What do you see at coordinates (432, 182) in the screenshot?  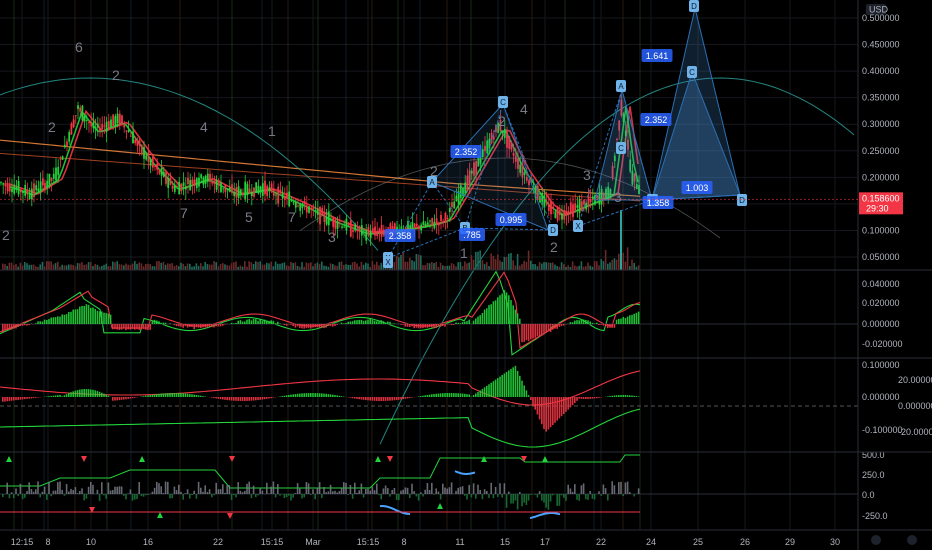 I see `pattern-point-label: A` at bounding box center [432, 182].